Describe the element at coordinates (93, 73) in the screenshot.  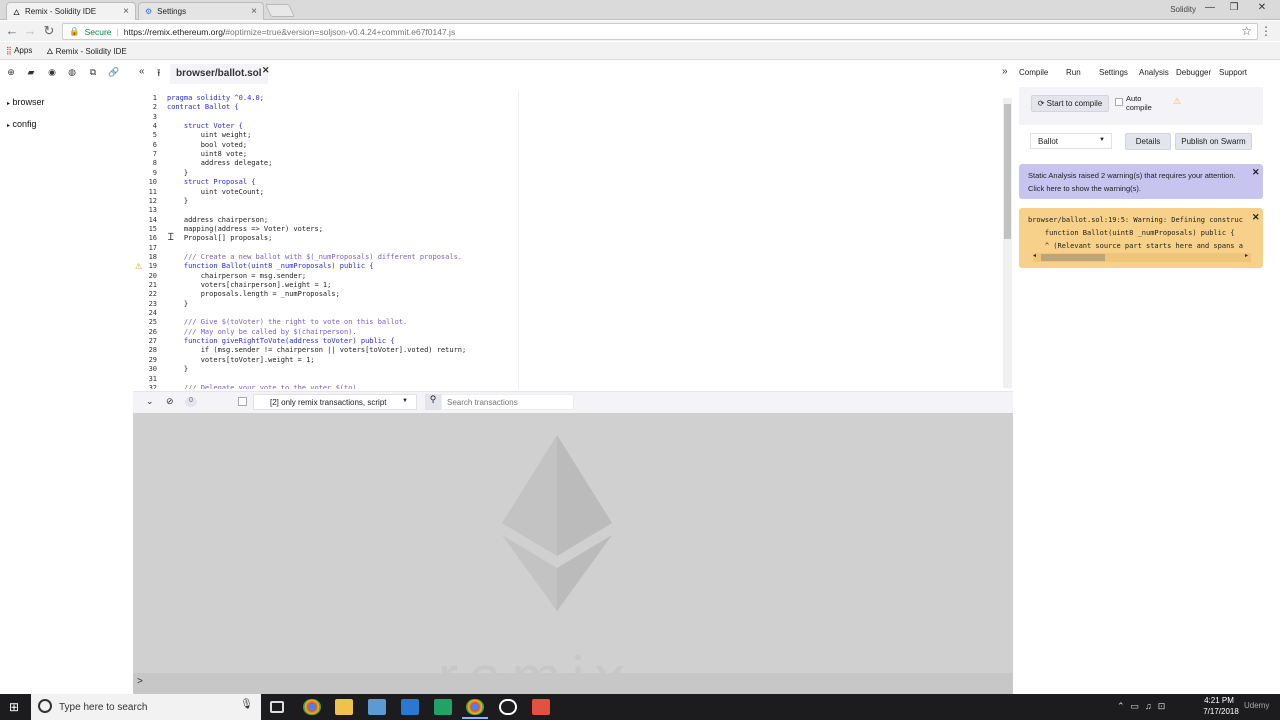
I see `copy-icon: ⧉` at that location.